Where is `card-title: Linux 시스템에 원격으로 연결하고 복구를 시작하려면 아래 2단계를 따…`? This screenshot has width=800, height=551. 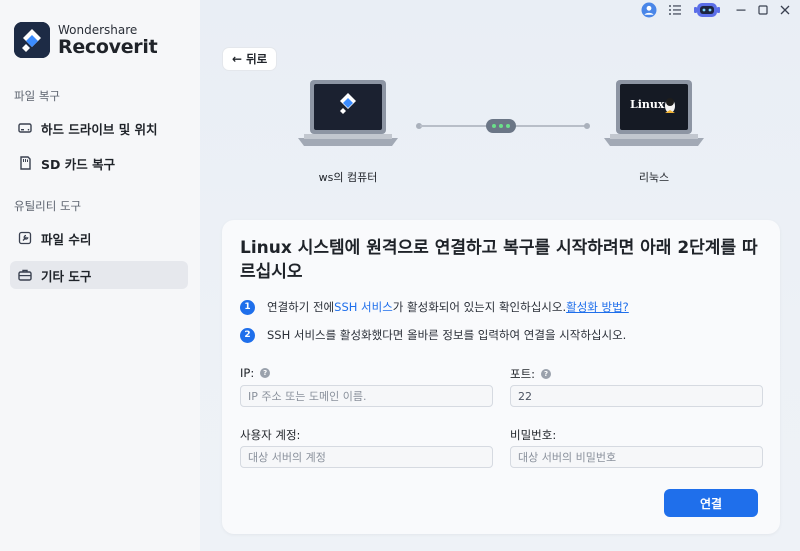 card-title: Linux 시스템에 원격으로 연결하고 복구를 시작하려면 아래 2단계를 따… is located at coordinates (499, 260).